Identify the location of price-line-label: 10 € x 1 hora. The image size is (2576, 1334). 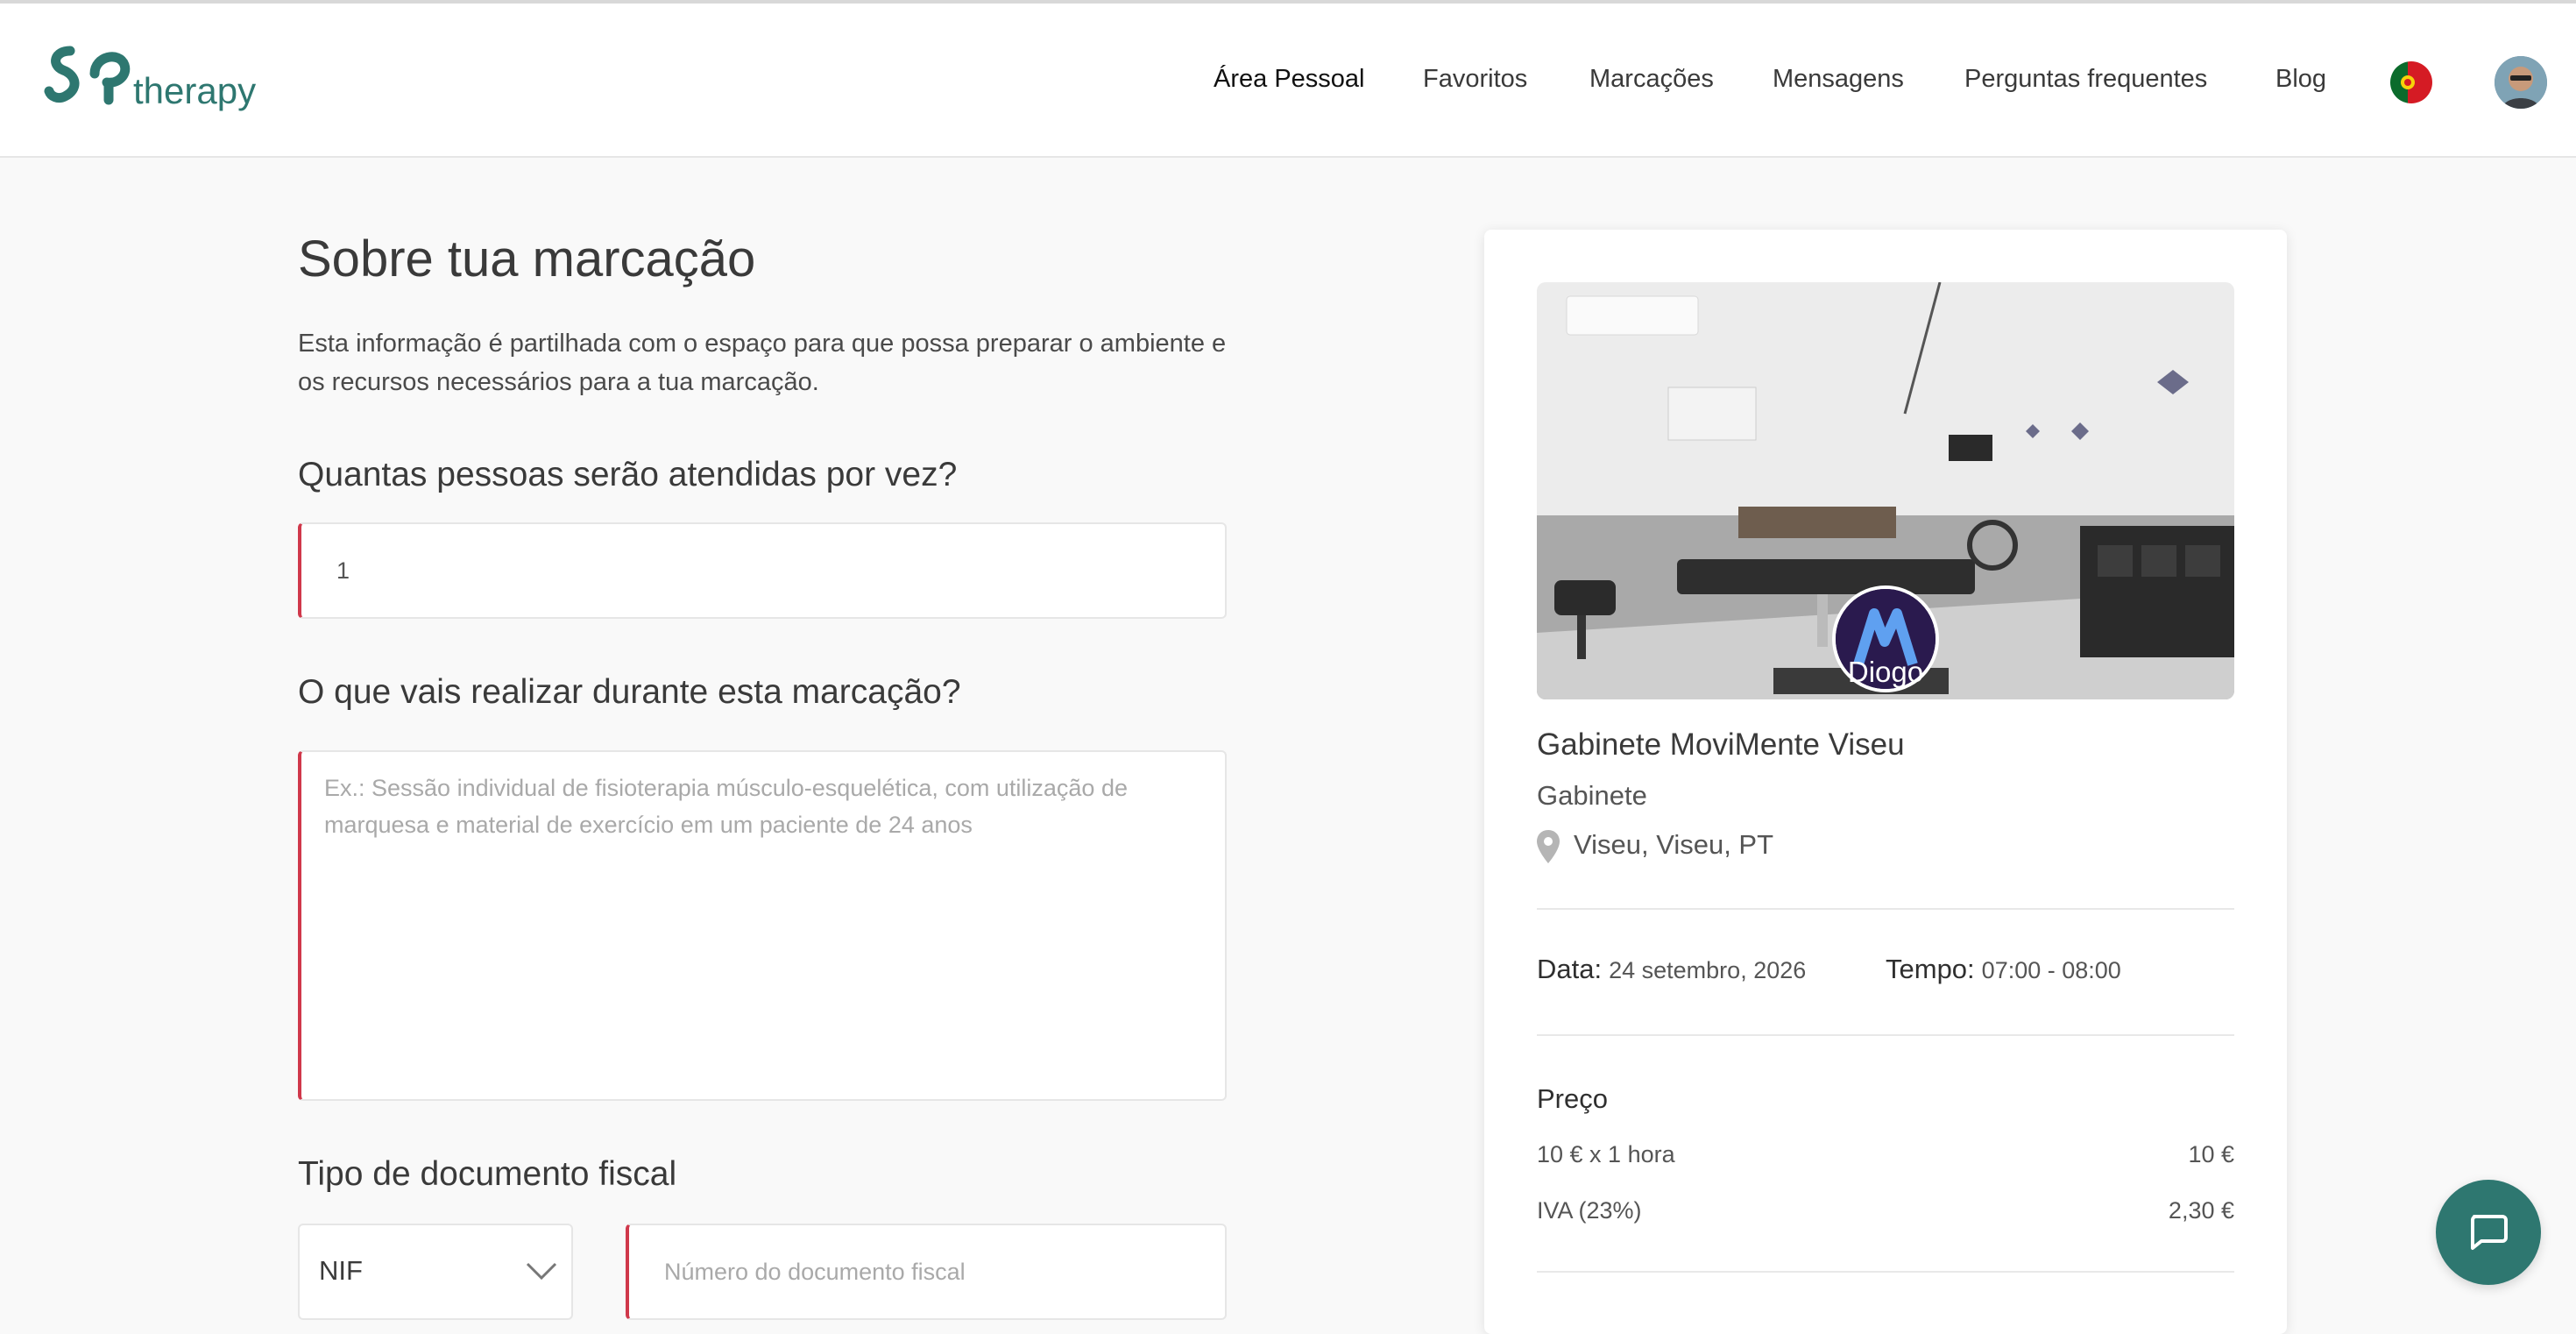
(1606, 1154).